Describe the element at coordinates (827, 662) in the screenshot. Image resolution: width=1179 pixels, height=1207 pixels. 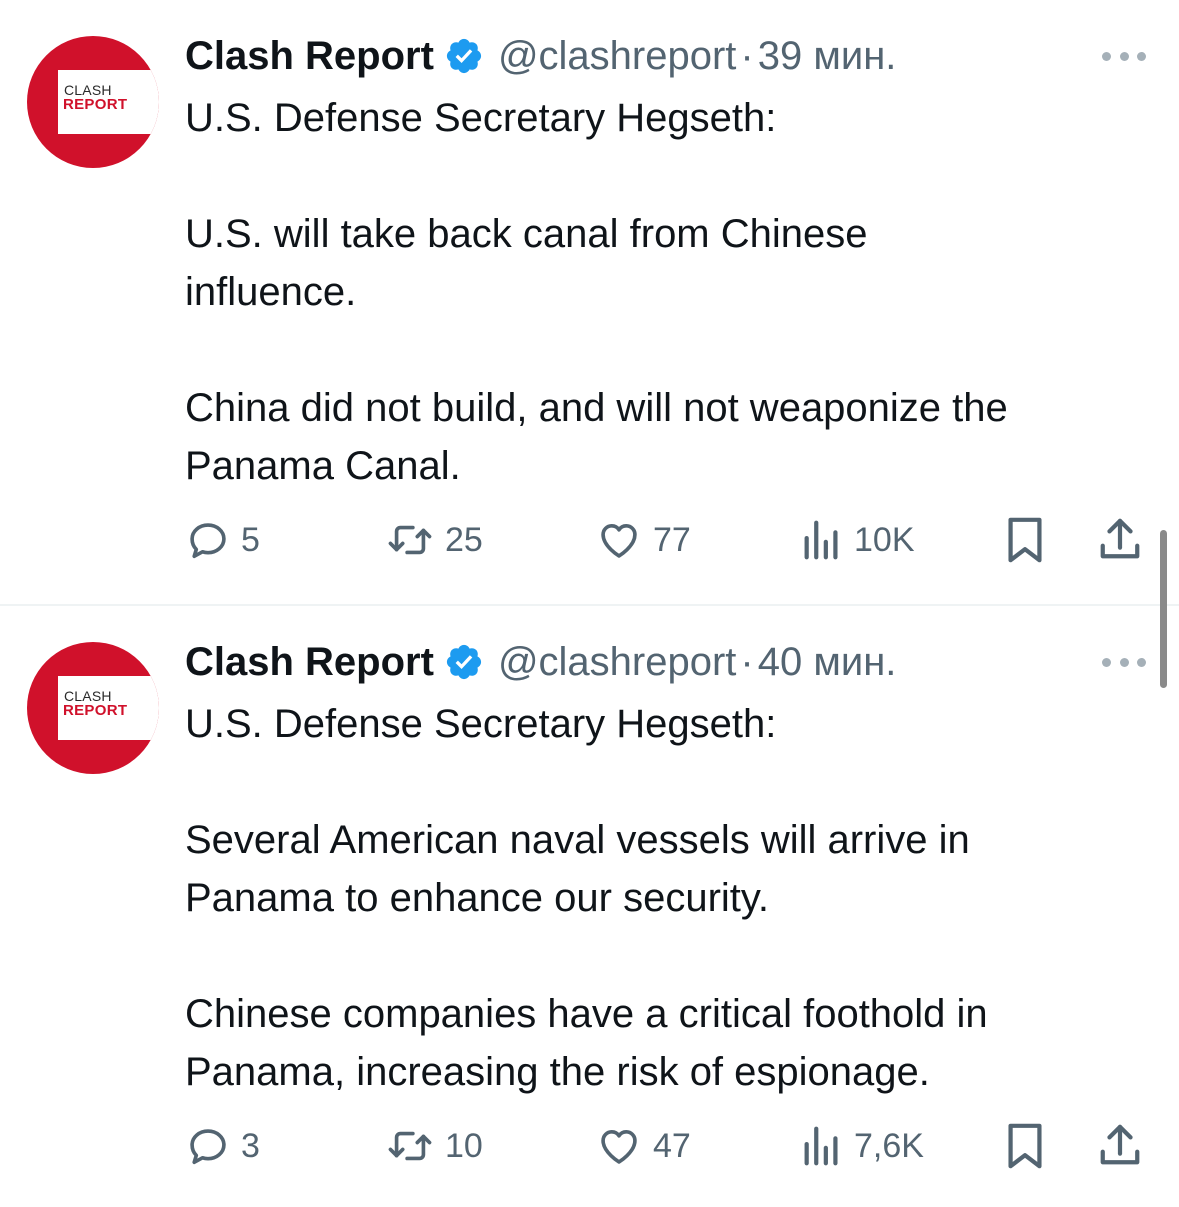
I see `tweet-timestamp: 40 мин.` at that location.